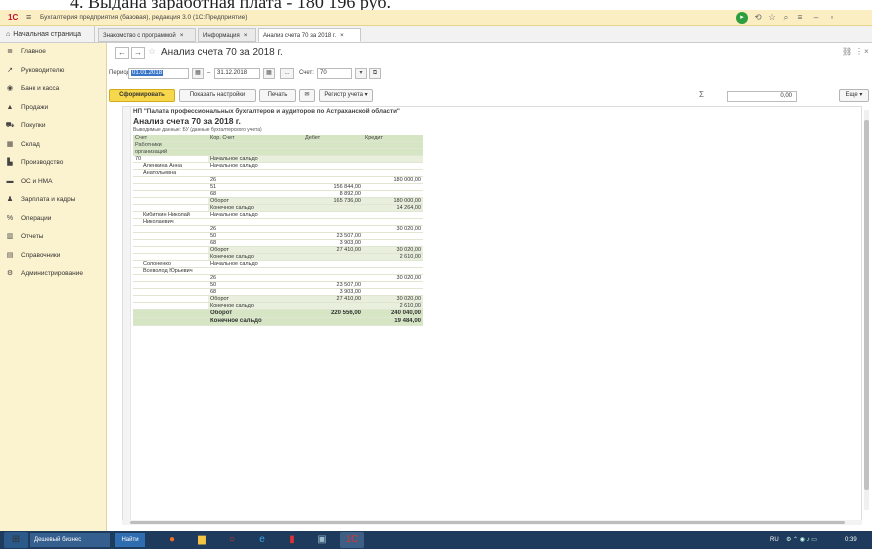  I want to click on sidebar-item: ≣ Главное, so click(53, 52).